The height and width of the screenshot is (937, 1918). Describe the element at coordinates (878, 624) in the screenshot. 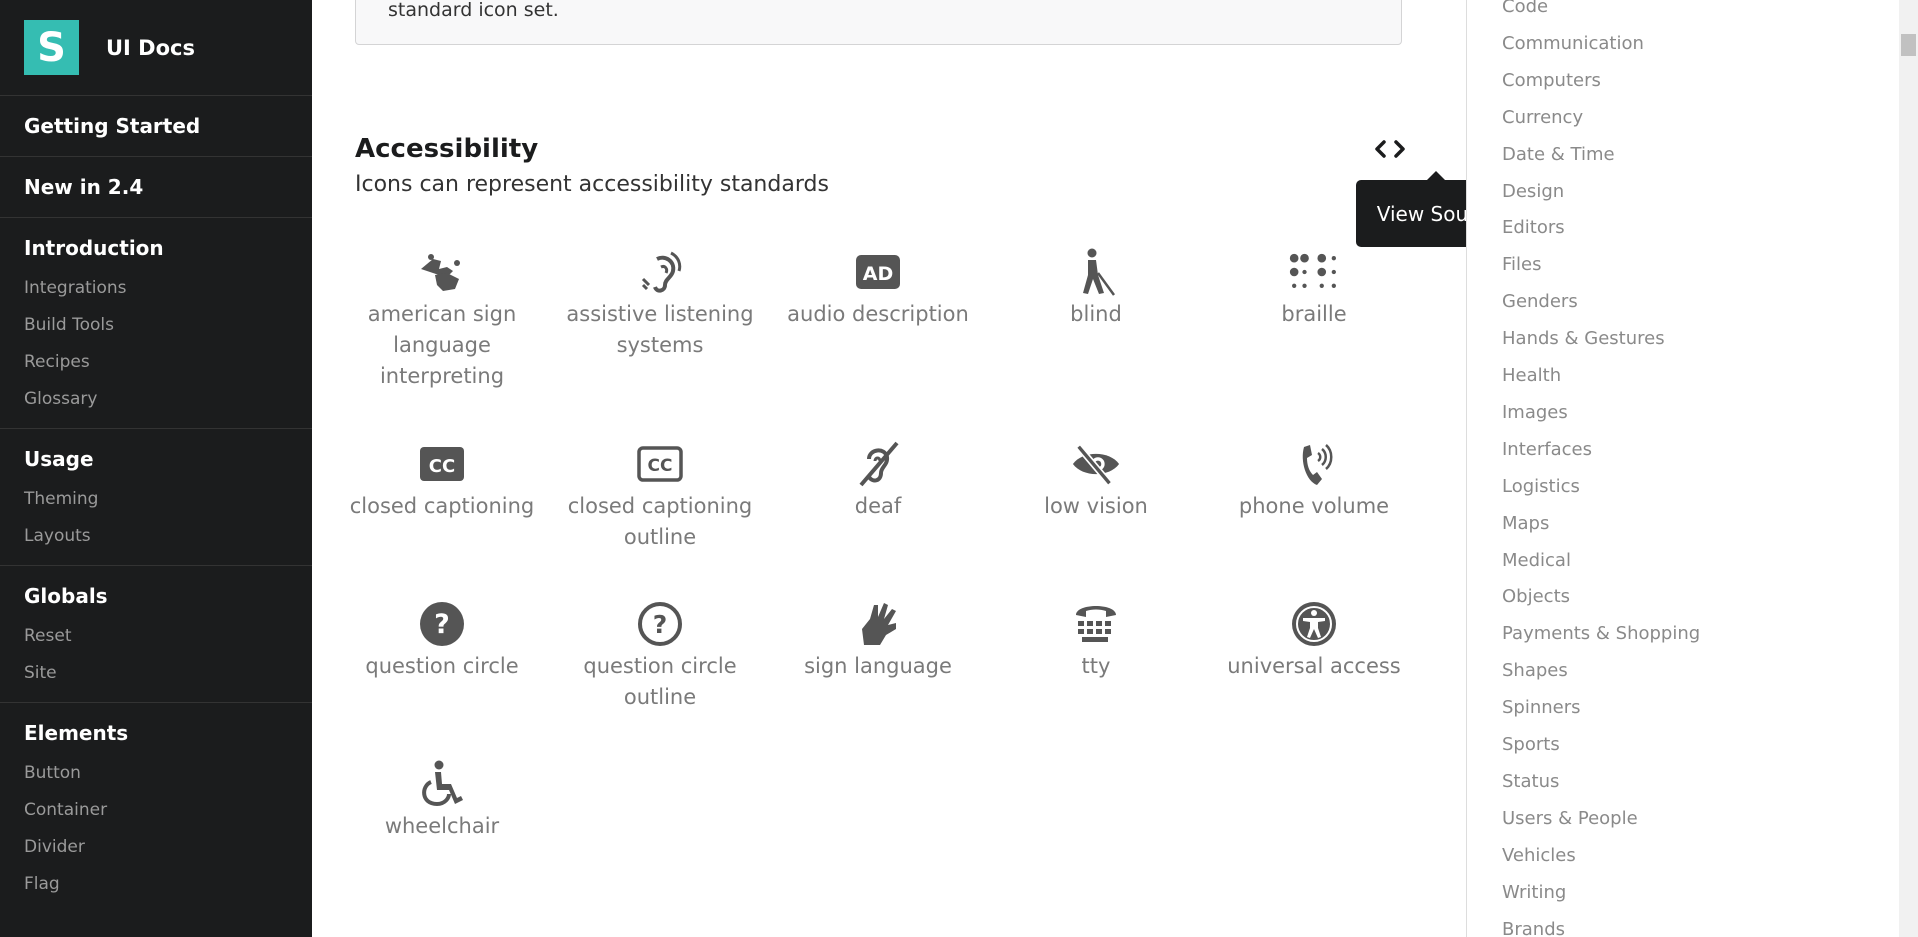

I see `sign-language-icon` at that location.